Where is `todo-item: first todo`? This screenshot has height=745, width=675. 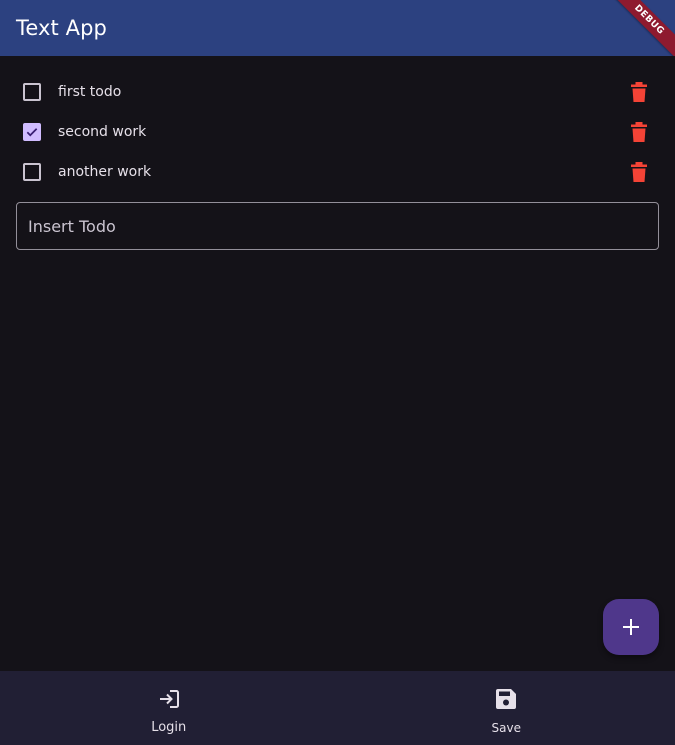 todo-item: first todo is located at coordinates (337, 92).